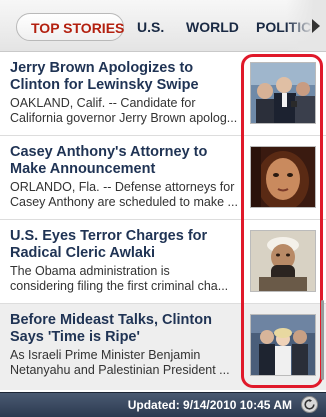 This screenshot has width=326, height=417. I want to click on list-scroll-indicator, so click(322, 340).